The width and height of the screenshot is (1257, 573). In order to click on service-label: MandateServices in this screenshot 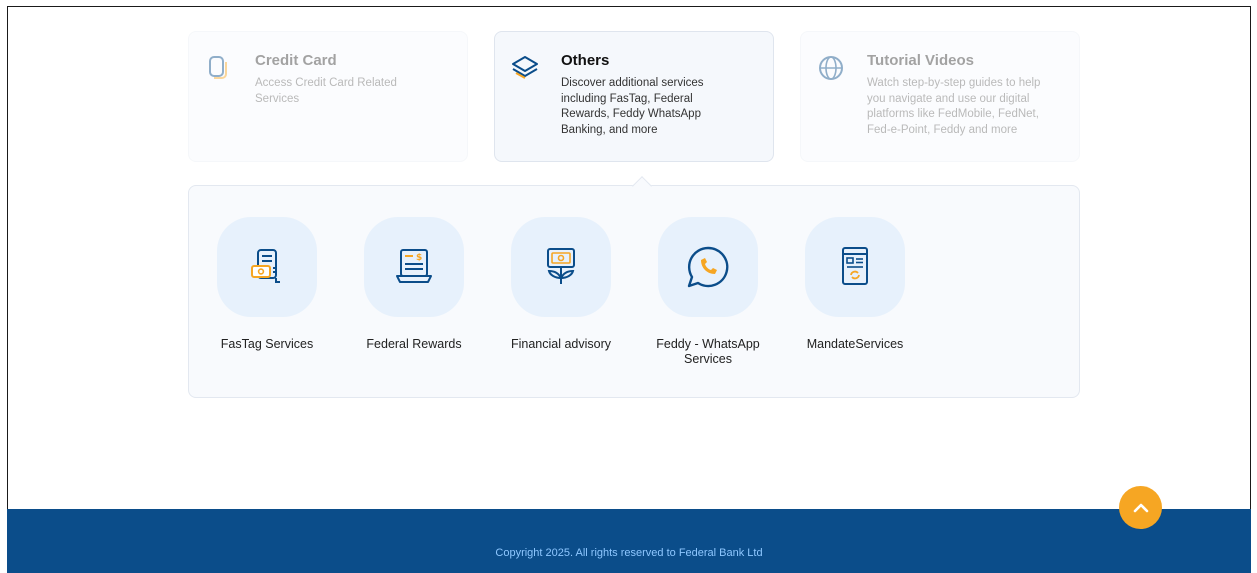, I will do `click(855, 344)`.